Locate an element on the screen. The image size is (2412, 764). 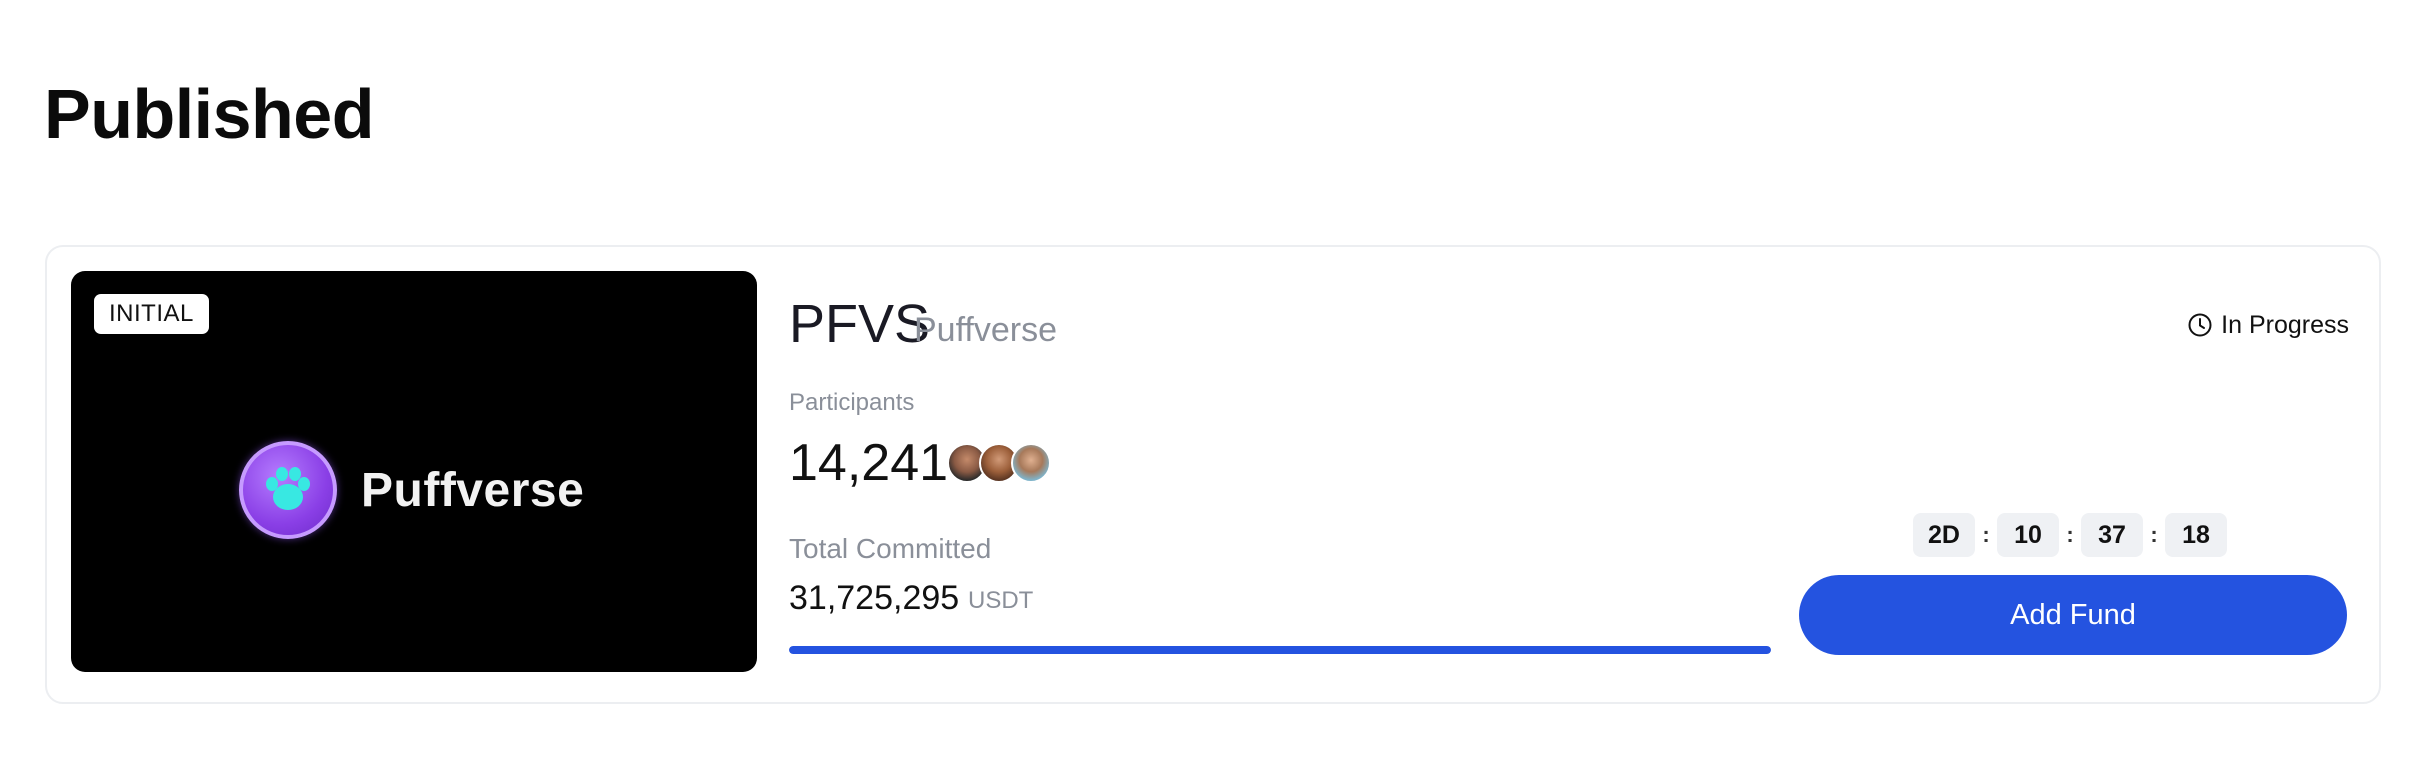
add-fund-button: Add Fund is located at coordinates (2073, 615).